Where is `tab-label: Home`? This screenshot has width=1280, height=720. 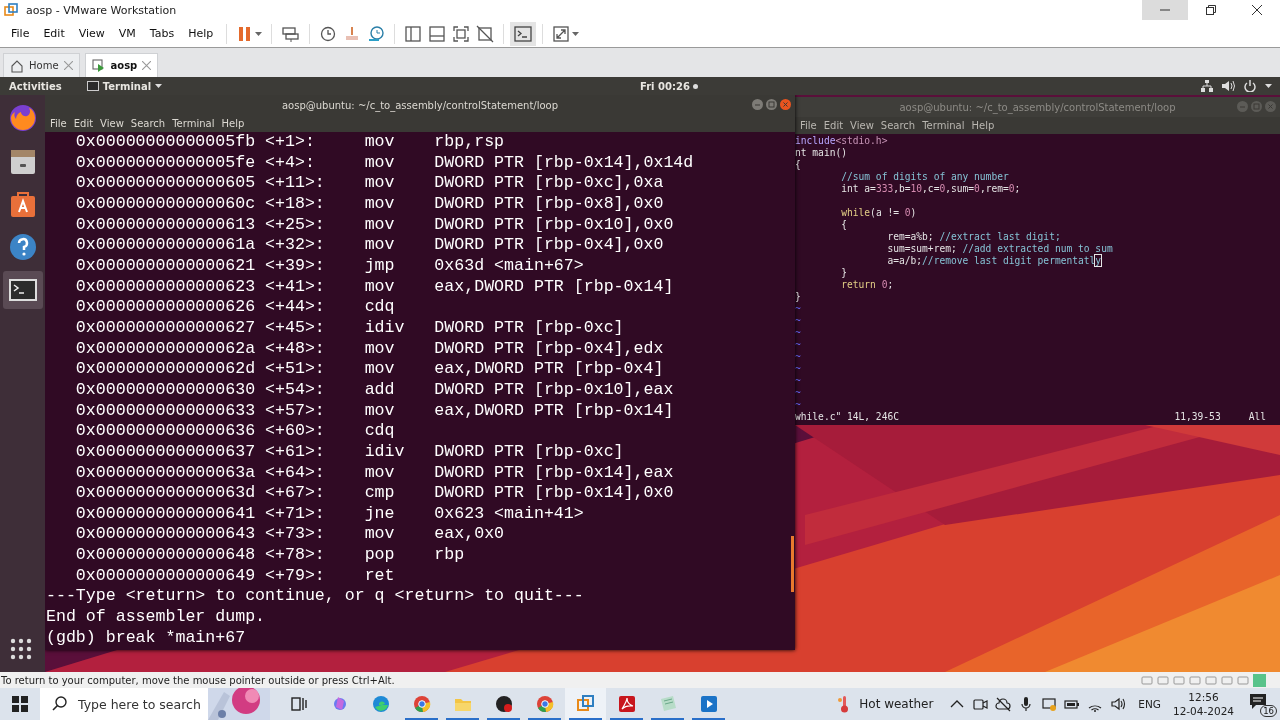 tab-label: Home is located at coordinates (44, 65).